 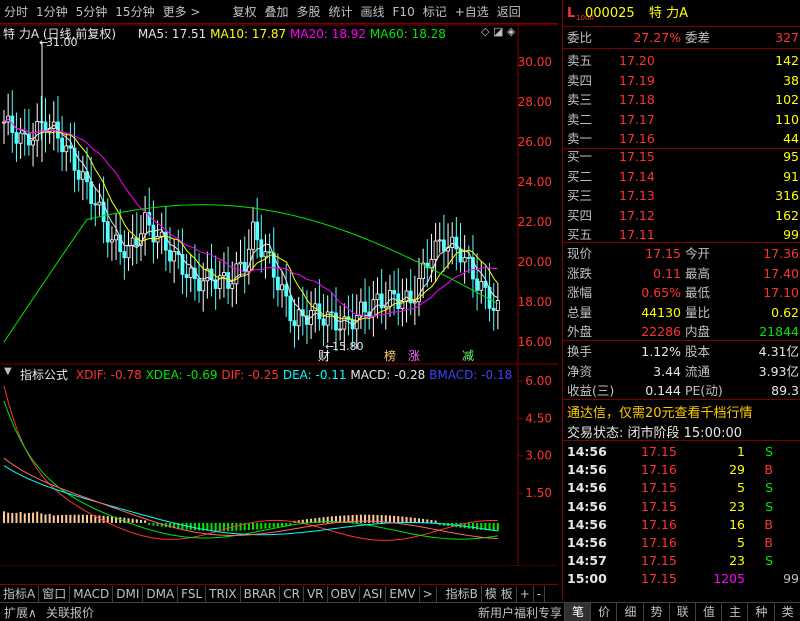 I want to click on stat2-row-0-value1: 1.12%, so click(x=661, y=351).